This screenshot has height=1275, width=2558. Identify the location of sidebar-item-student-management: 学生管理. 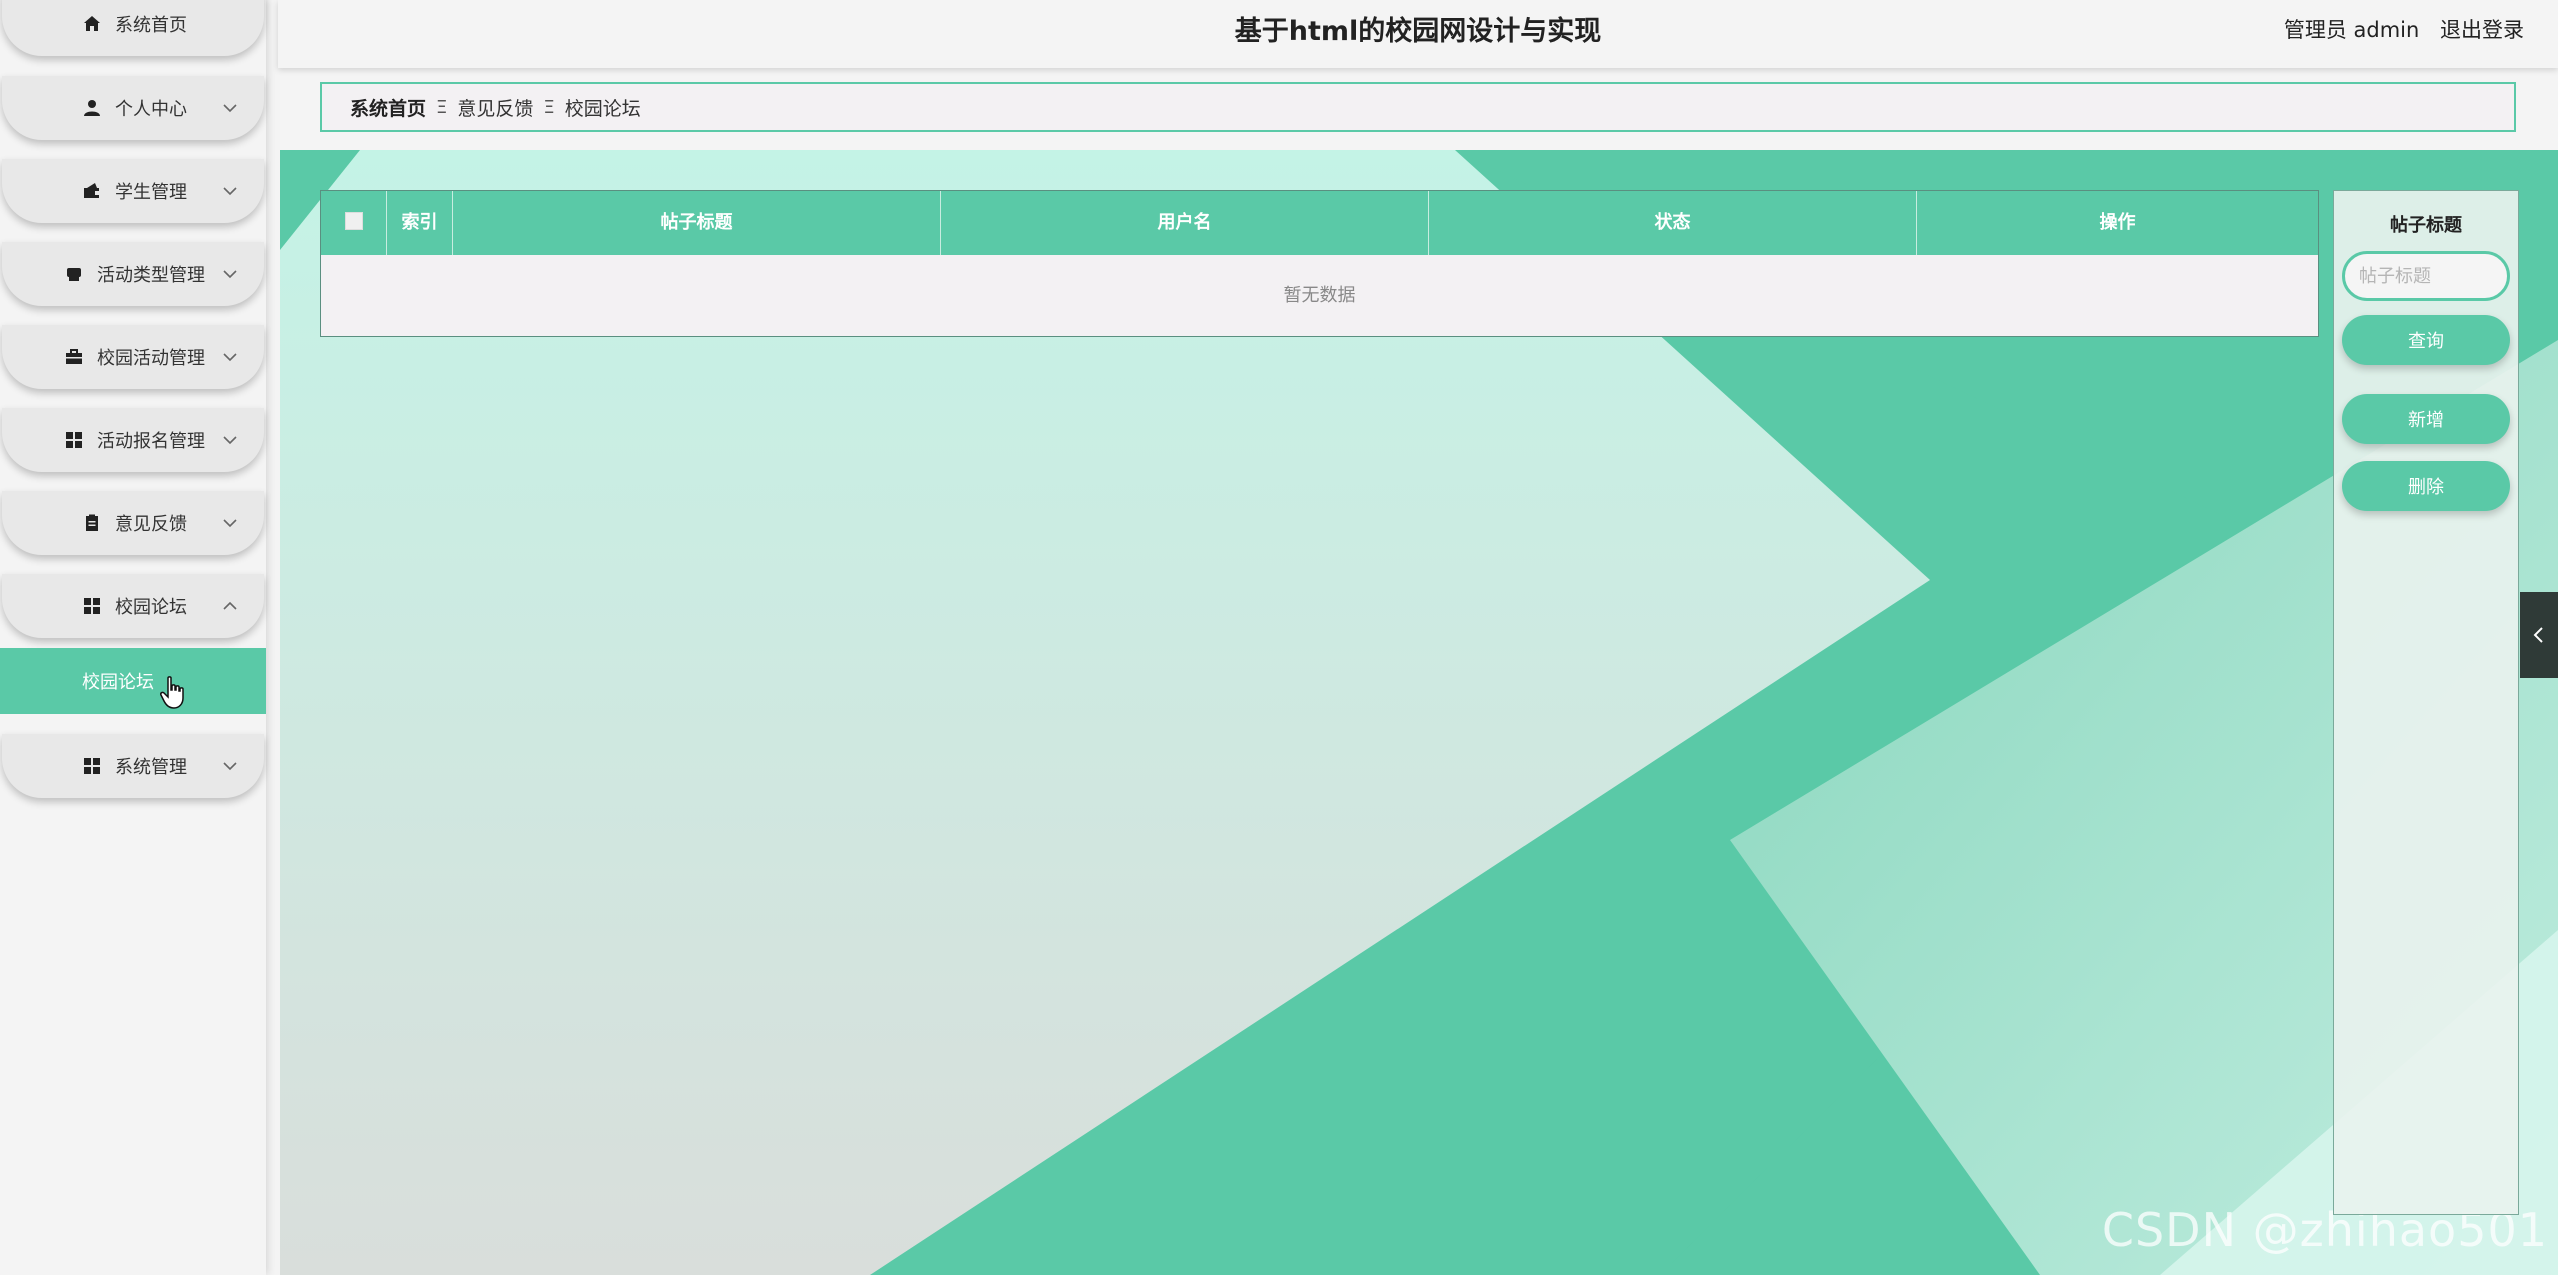
(133, 191).